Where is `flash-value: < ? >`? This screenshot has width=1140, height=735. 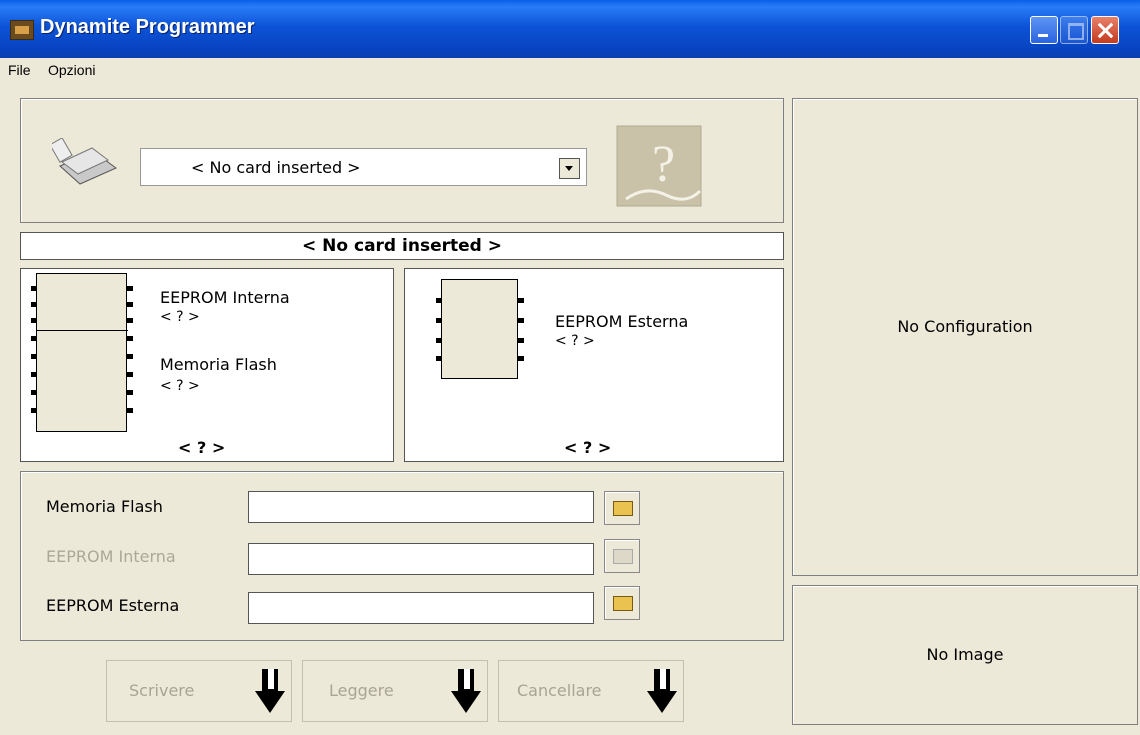
flash-value: < ? > is located at coordinates (180, 386).